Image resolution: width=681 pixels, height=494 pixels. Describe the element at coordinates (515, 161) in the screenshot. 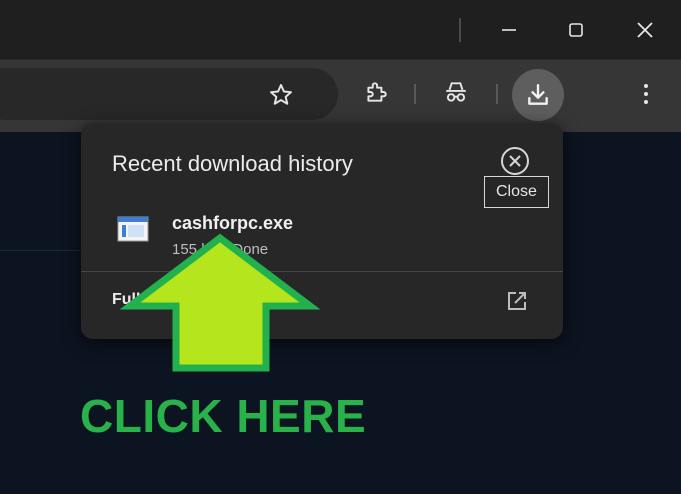

I see `close-circle-icon` at that location.